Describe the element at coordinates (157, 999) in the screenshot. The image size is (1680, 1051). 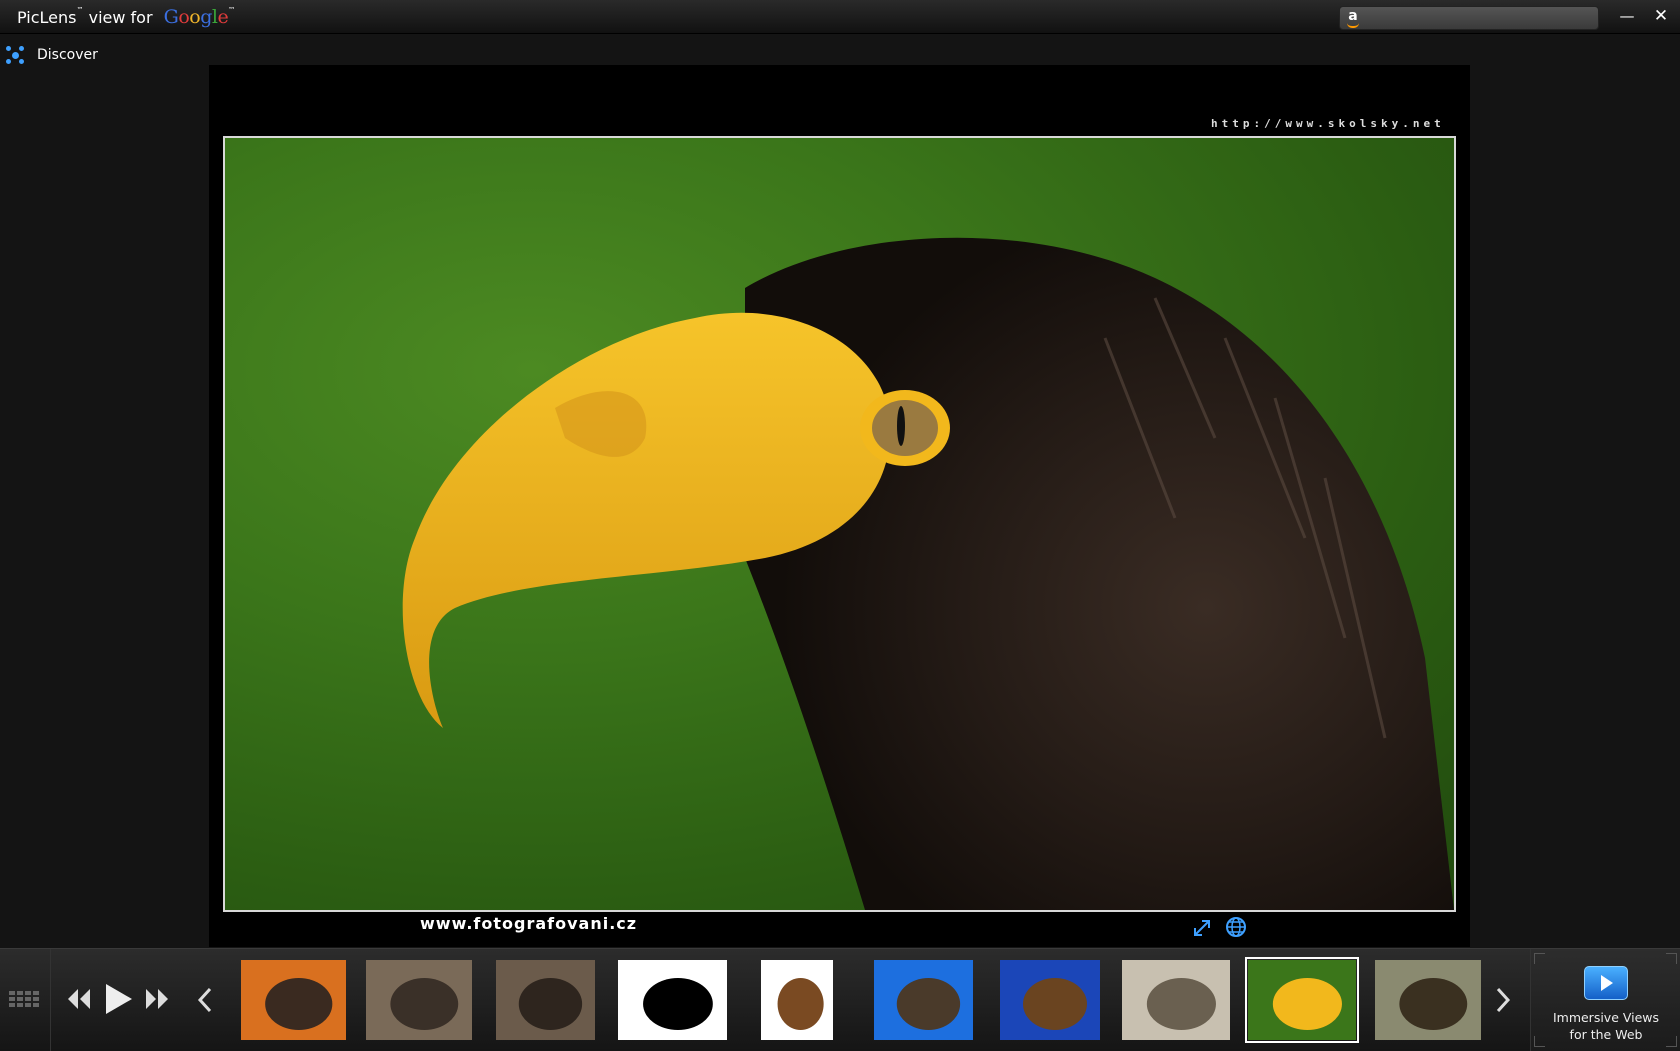
I see `fast-forward-icon` at that location.